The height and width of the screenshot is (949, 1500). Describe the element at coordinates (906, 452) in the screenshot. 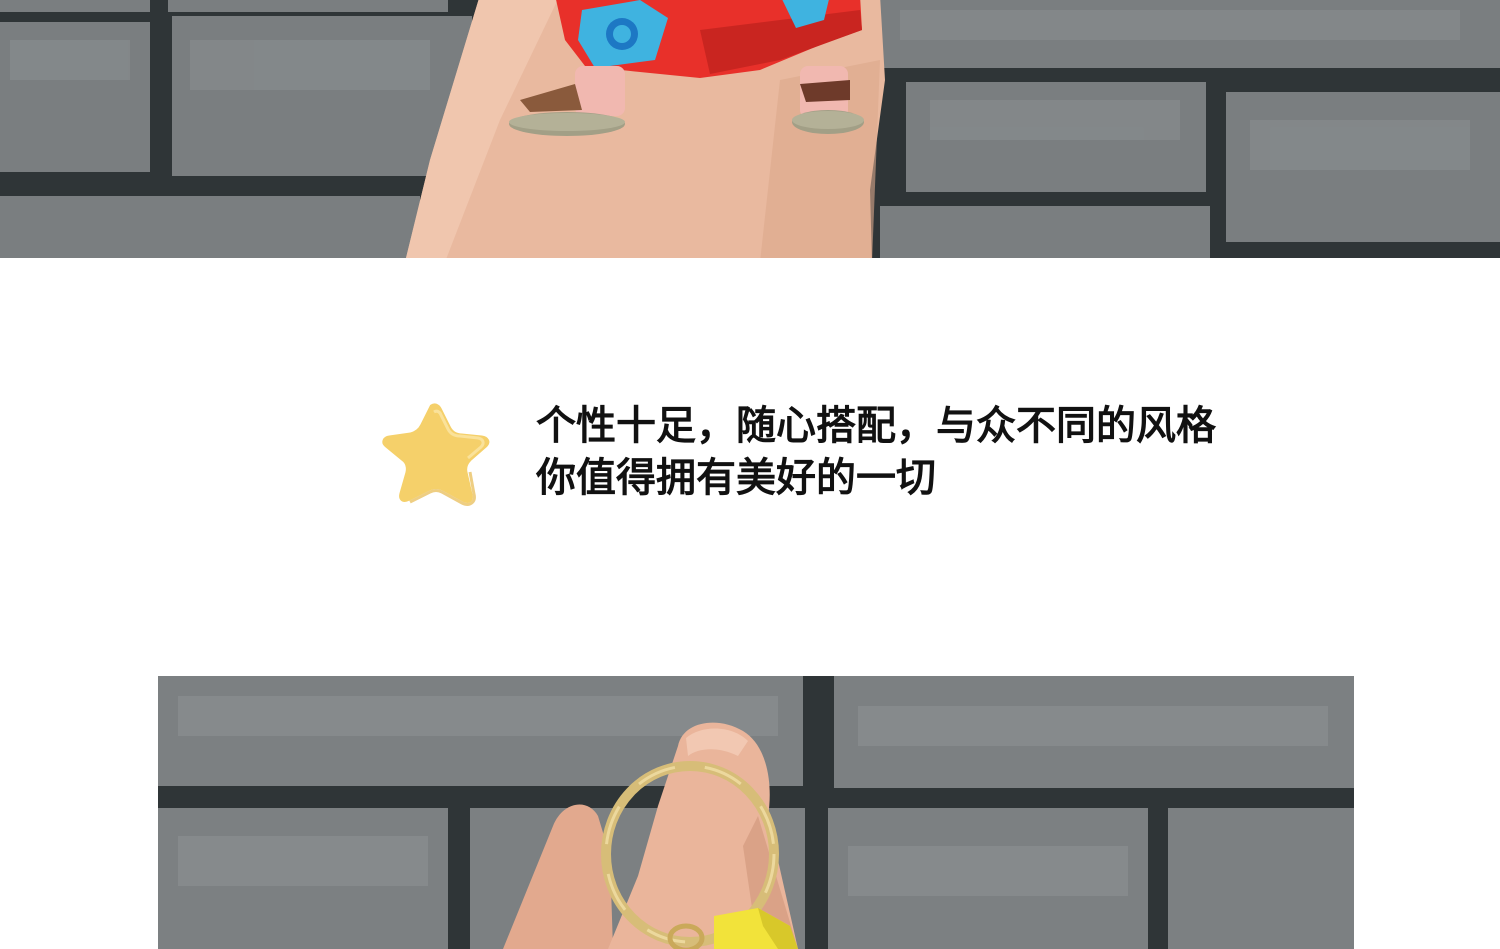

I see `tagline-text: 个性十足，随心搭配，与众不同的风格 你值得拥有美好的一切` at that location.